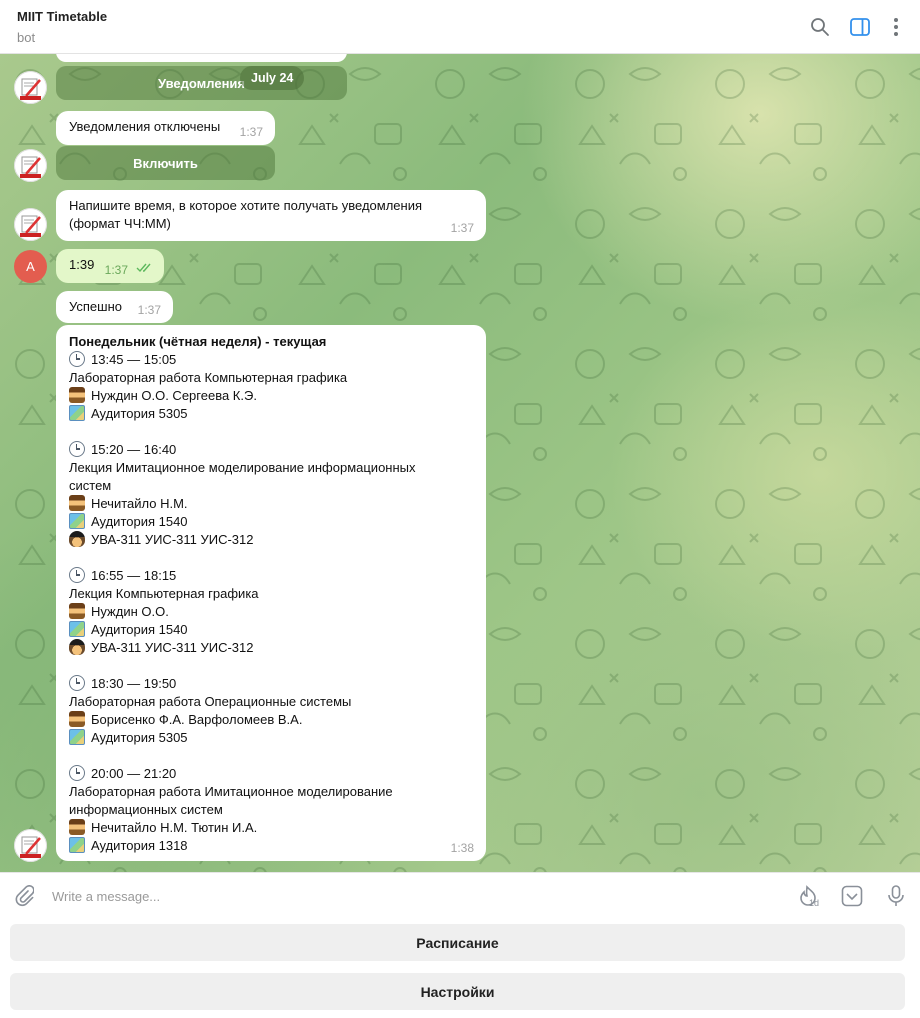  I want to click on message-text: Успешно, so click(95, 306).